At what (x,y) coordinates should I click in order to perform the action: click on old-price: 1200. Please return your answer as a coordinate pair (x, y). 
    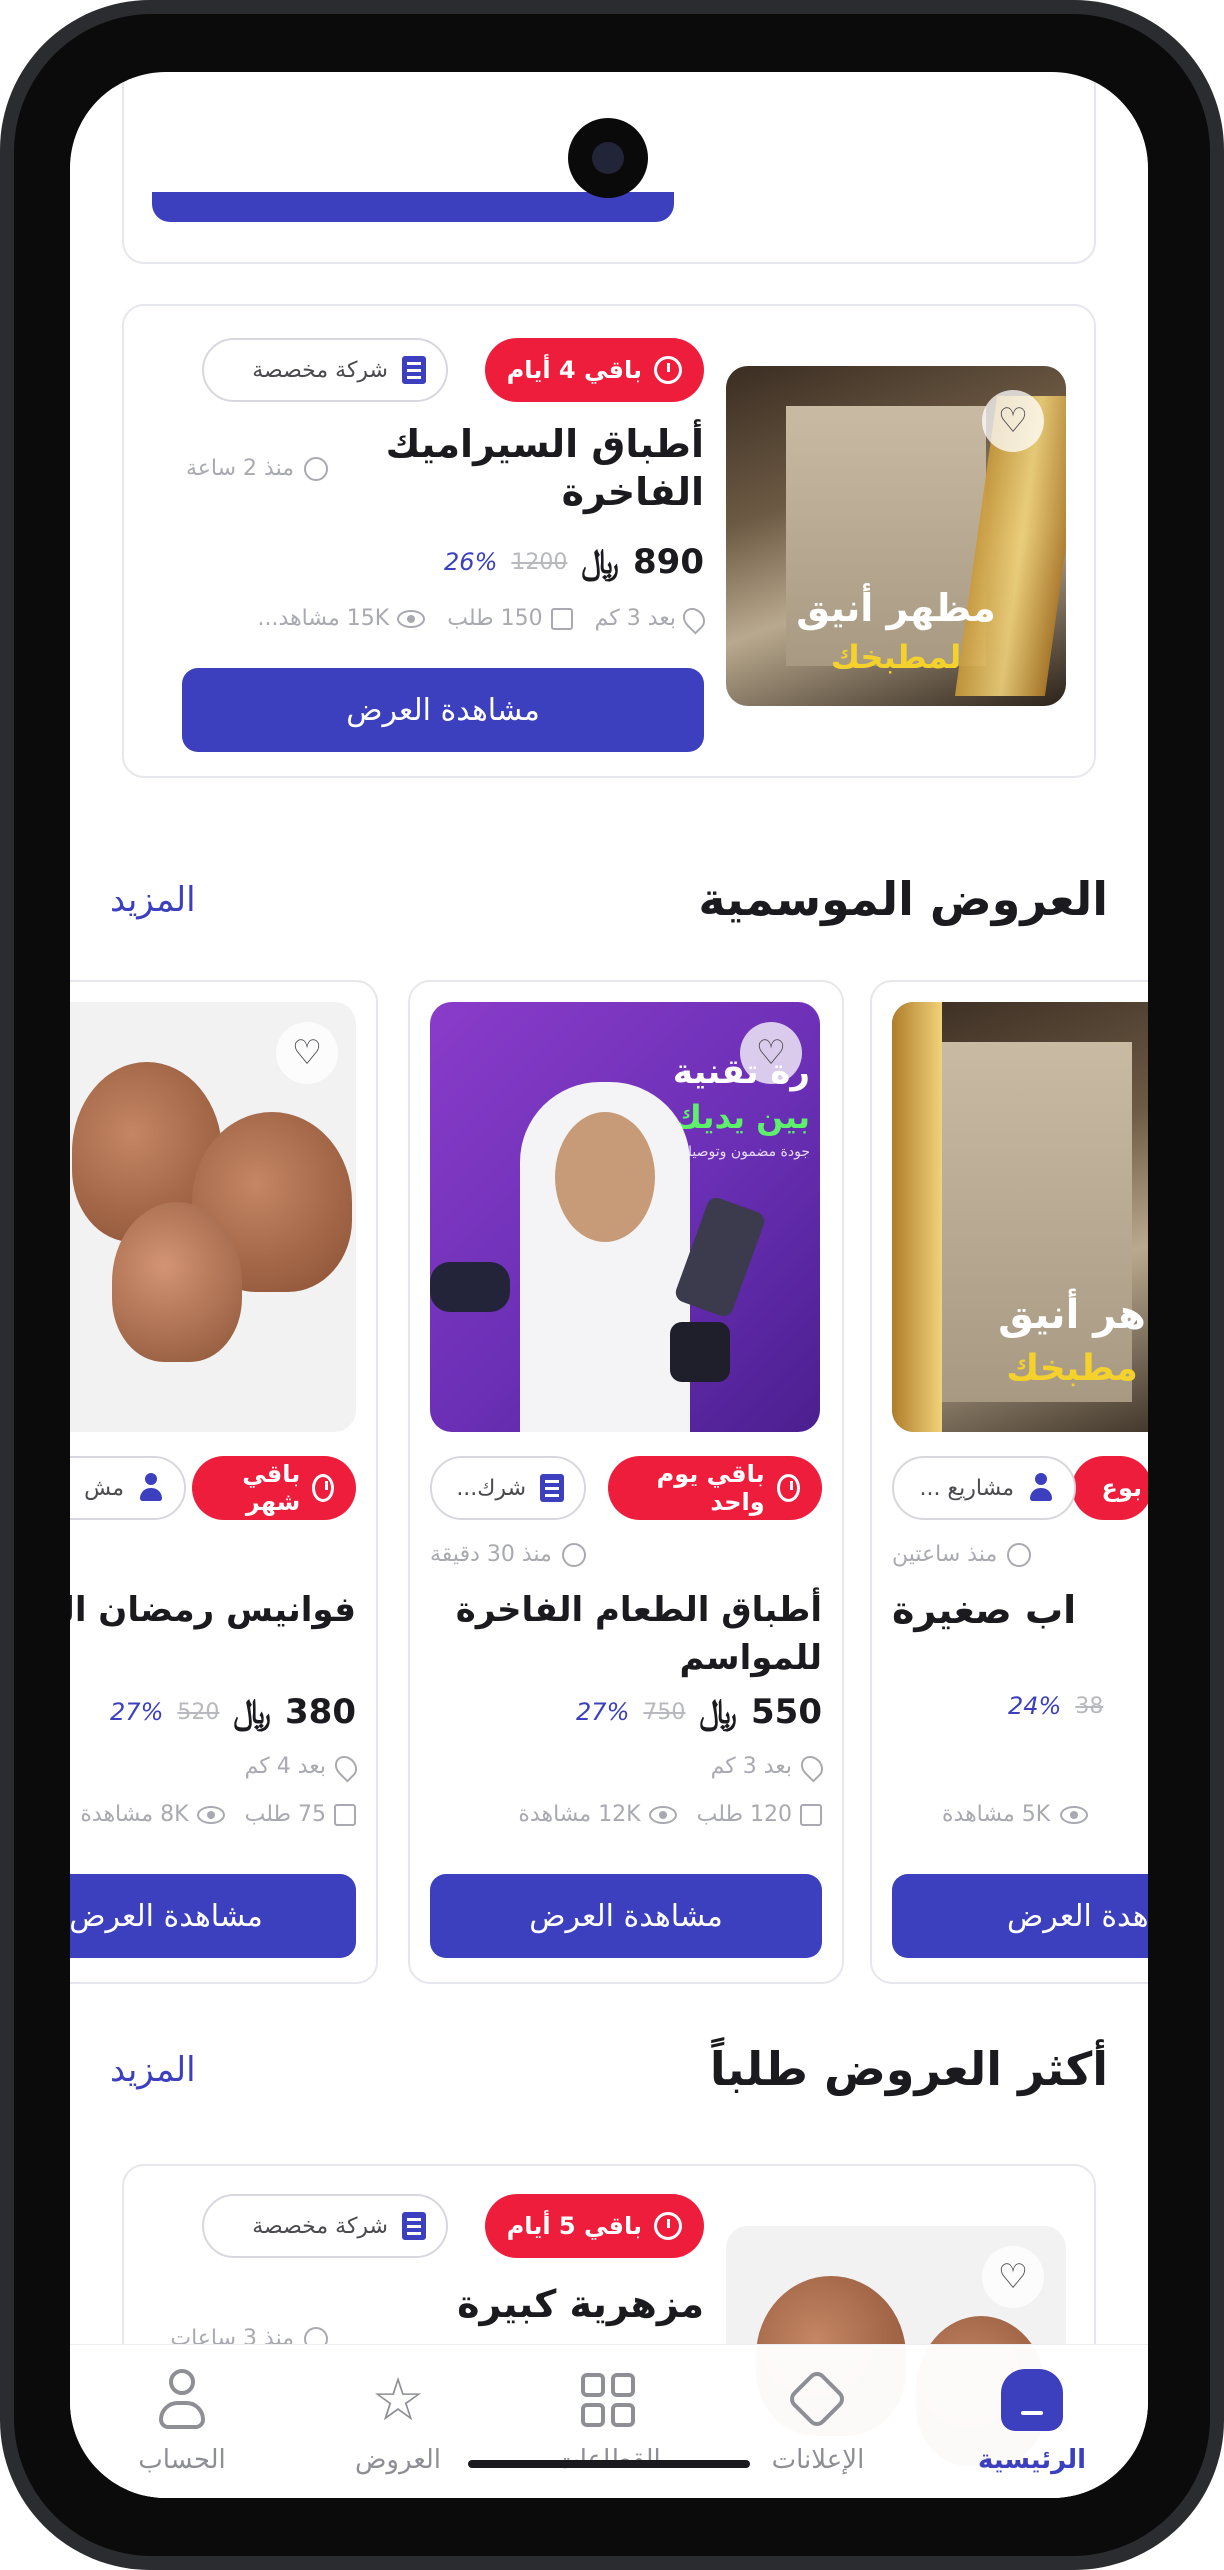
    Looking at the image, I should click on (539, 562).